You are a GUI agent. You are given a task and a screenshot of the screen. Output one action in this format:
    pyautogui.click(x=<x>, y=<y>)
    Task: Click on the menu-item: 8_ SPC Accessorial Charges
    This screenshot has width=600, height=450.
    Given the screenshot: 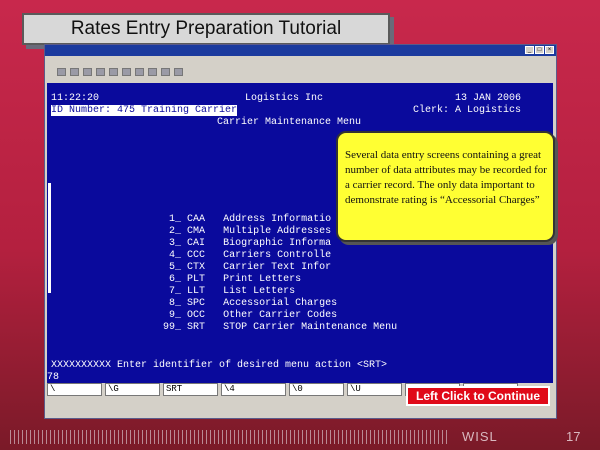 What is the action you would take?
    pyautogui.click(x=253, y=303)
    